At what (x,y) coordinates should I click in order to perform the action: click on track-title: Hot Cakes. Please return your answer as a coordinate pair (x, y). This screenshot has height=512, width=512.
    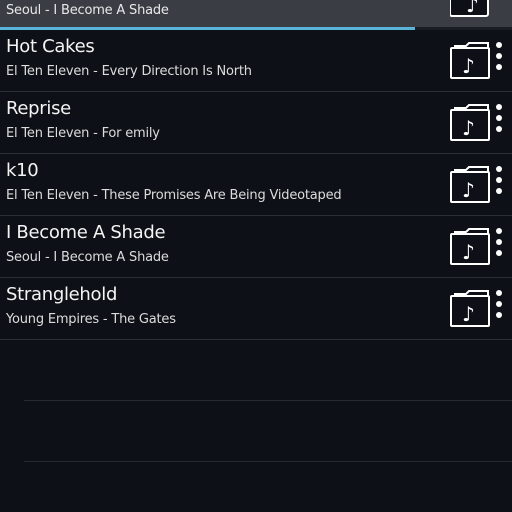
    Looking at the image, I should click on (50, 46).